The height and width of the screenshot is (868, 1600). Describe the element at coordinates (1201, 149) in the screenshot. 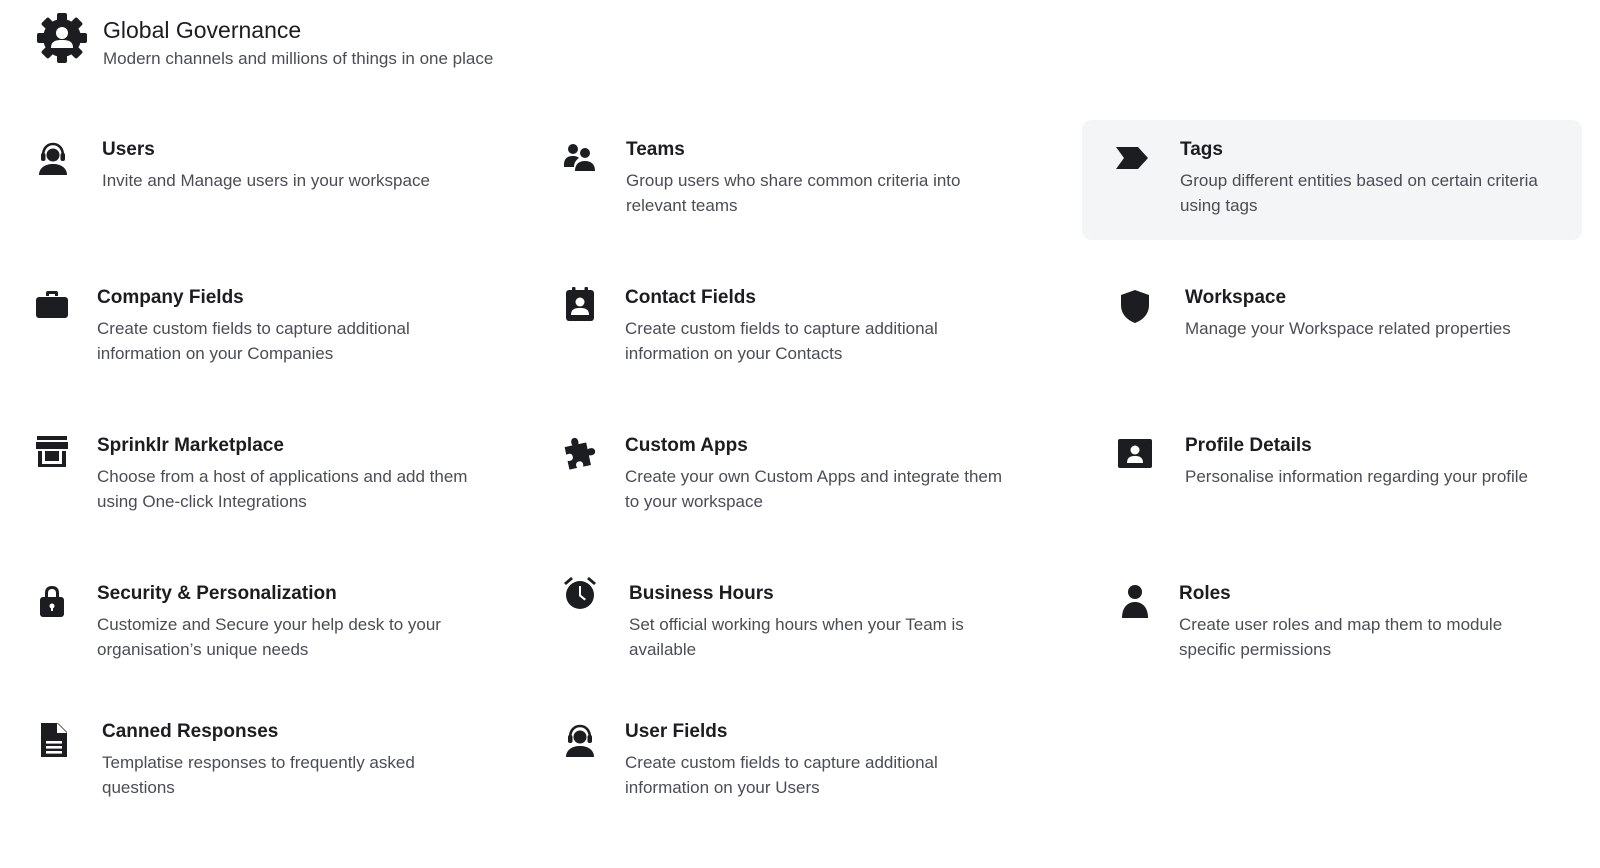

I see `card-title: Tags` at that location.